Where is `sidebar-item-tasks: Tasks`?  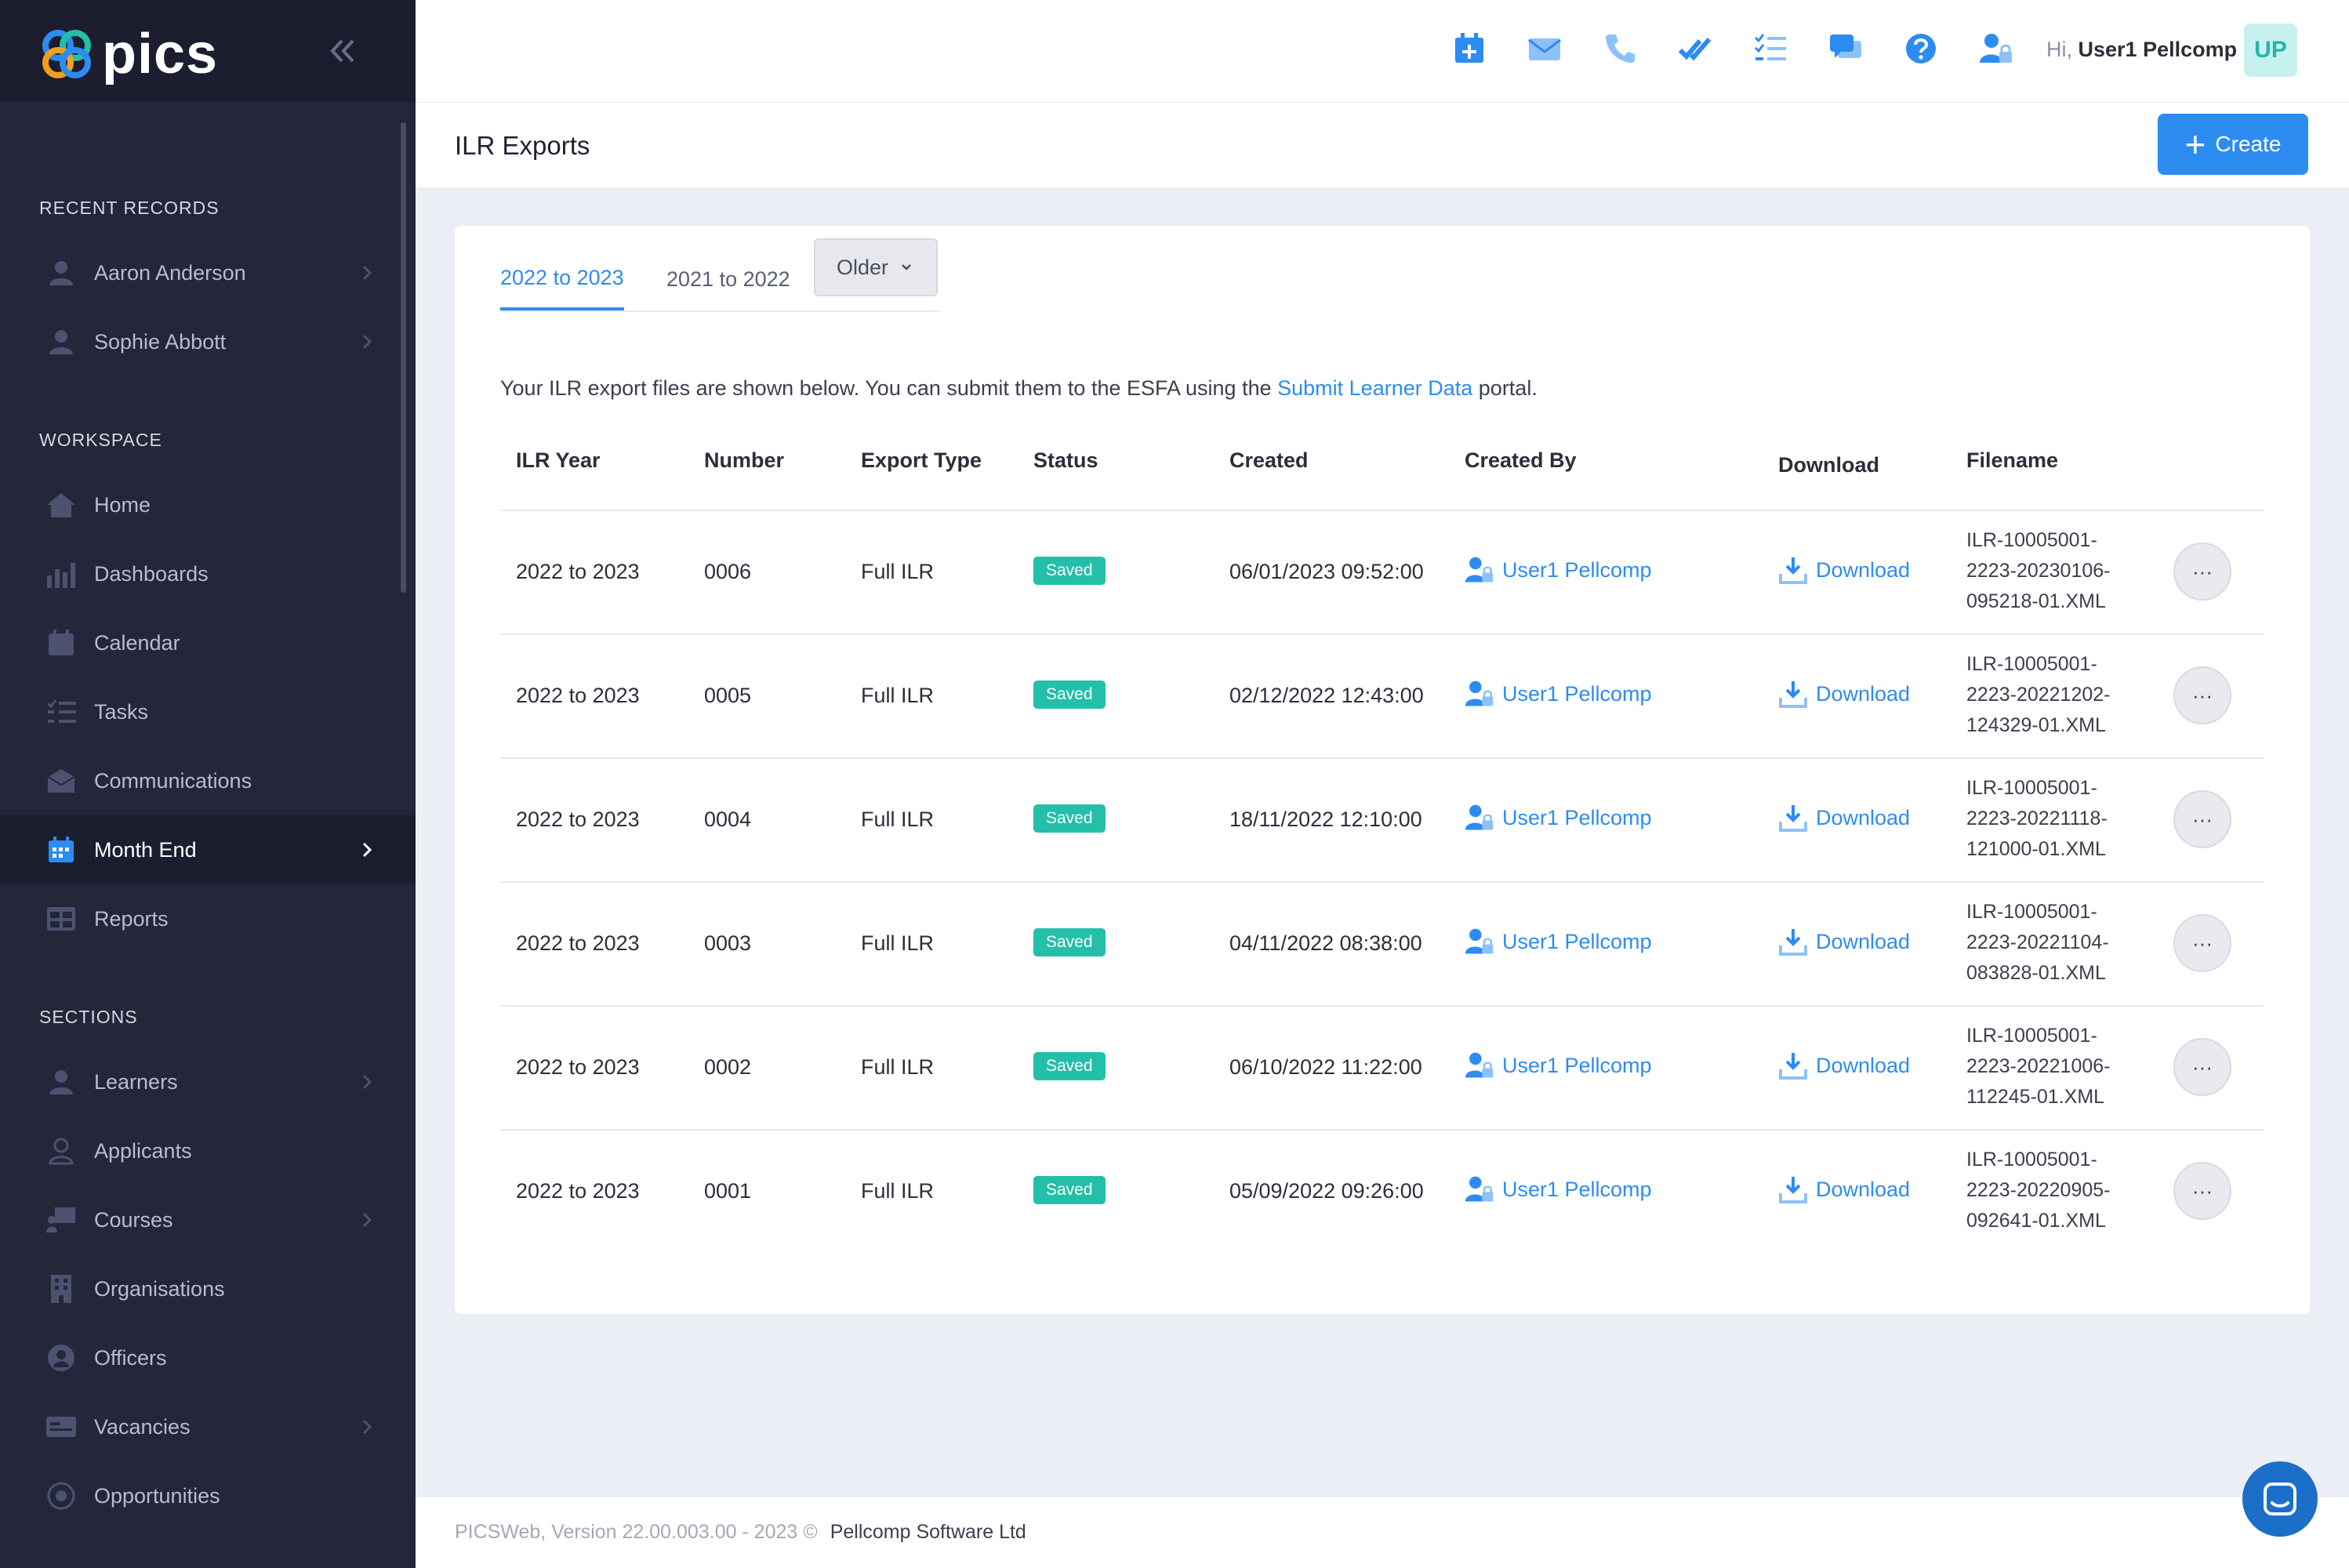
sidebar-item-tasks: Tasks is located at coordinates (208, 711).